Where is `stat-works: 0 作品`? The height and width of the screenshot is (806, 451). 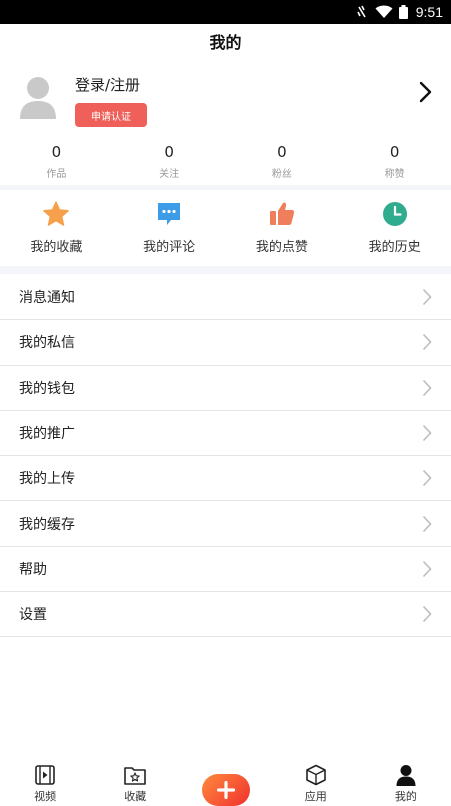
stat-works: 0 作品 is located at coordinates (56, 164).